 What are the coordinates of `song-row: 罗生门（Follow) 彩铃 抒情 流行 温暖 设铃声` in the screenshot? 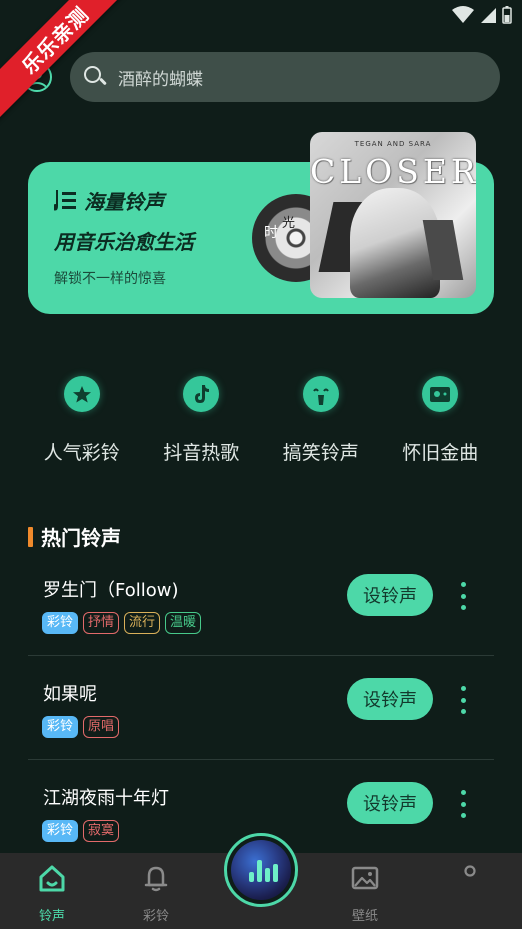 It's located at (261, 620).